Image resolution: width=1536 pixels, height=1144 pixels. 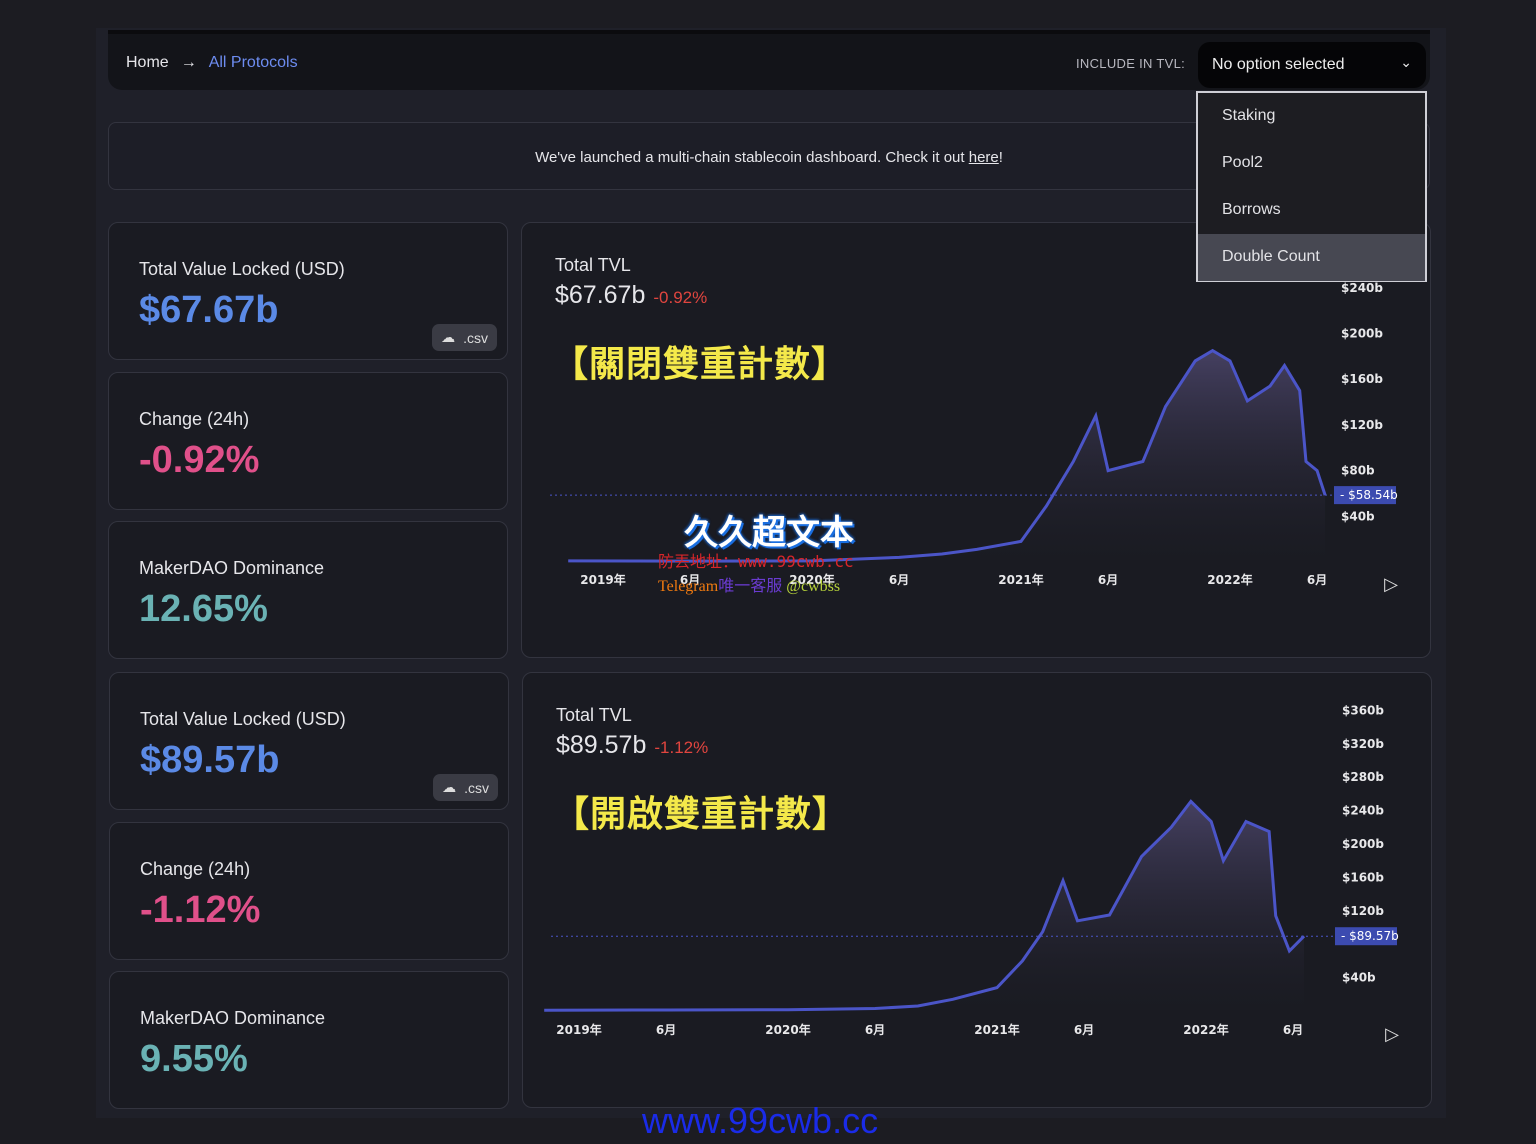 What do you see at coordinates (309, 741) in the screenshot?
I see `tvl-card: Total Value Locked (USD) $89.57b ☁ .csv` at bounding box center [309, 741].